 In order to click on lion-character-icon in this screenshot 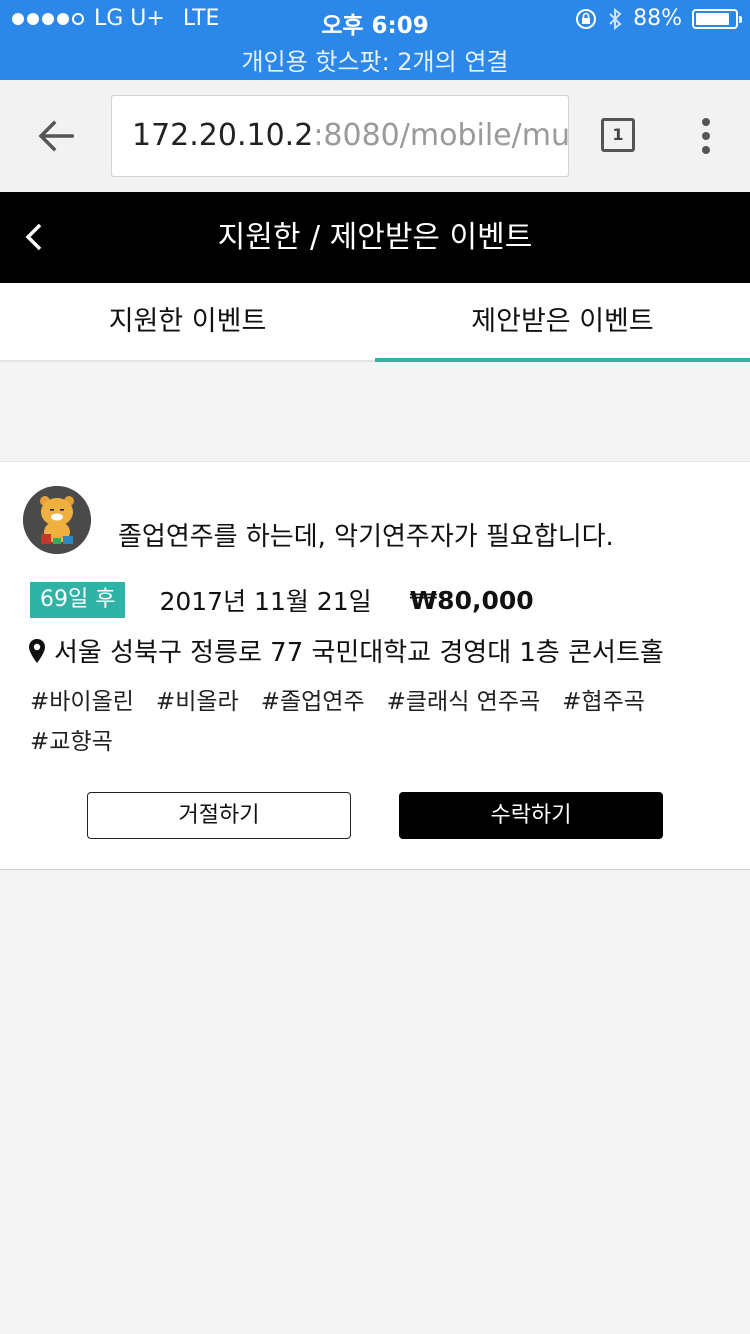, I will do `click(57, 520)`.